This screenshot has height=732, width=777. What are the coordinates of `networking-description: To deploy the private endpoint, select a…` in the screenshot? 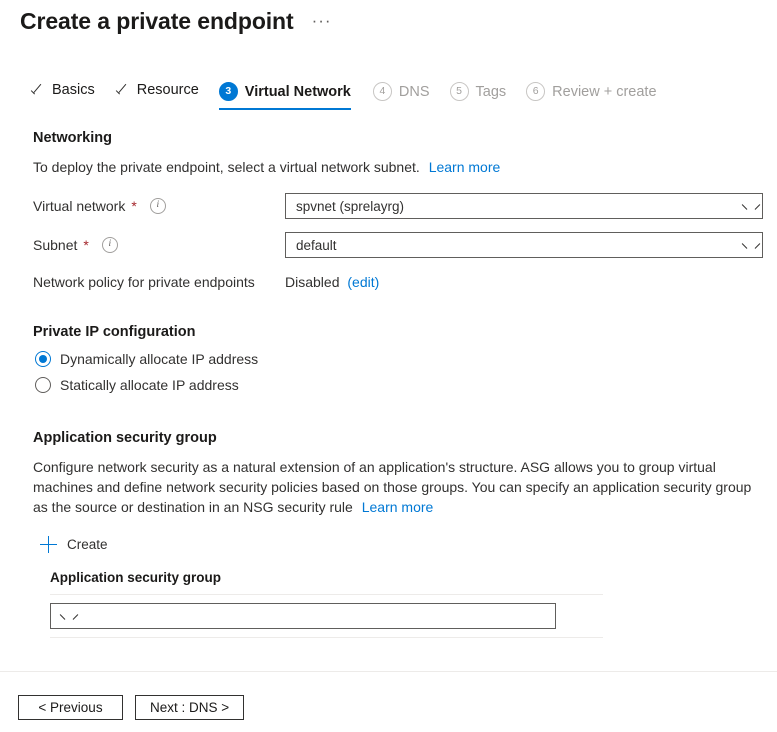 It's located at (266, 167).